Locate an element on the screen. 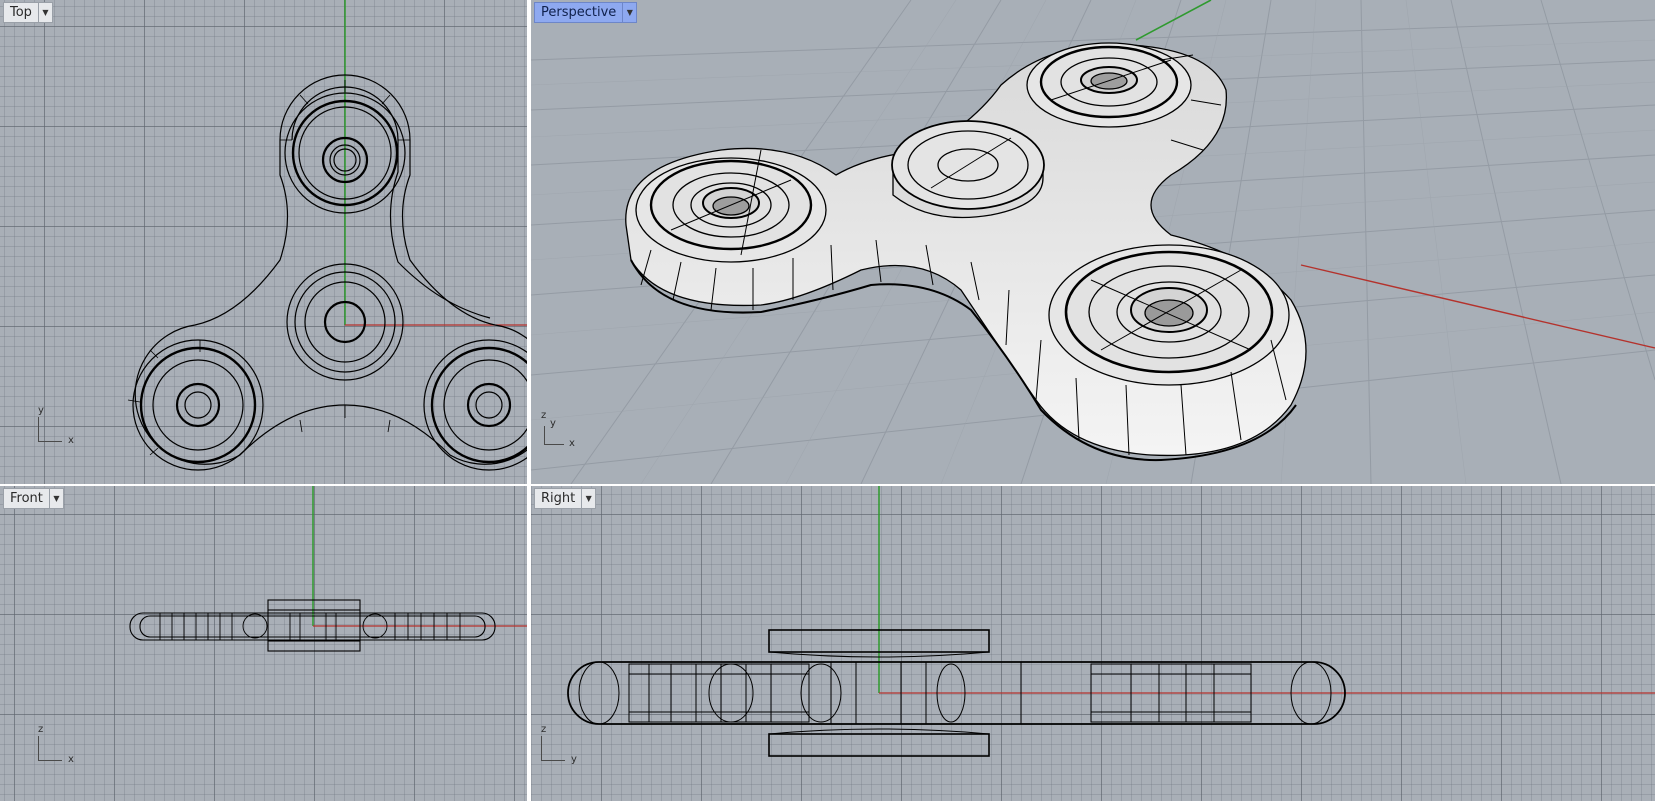 Image resolution: width=1655 pixels, height=801 pixels. viewport-divider-vertical is located at coordinates (529, 400).